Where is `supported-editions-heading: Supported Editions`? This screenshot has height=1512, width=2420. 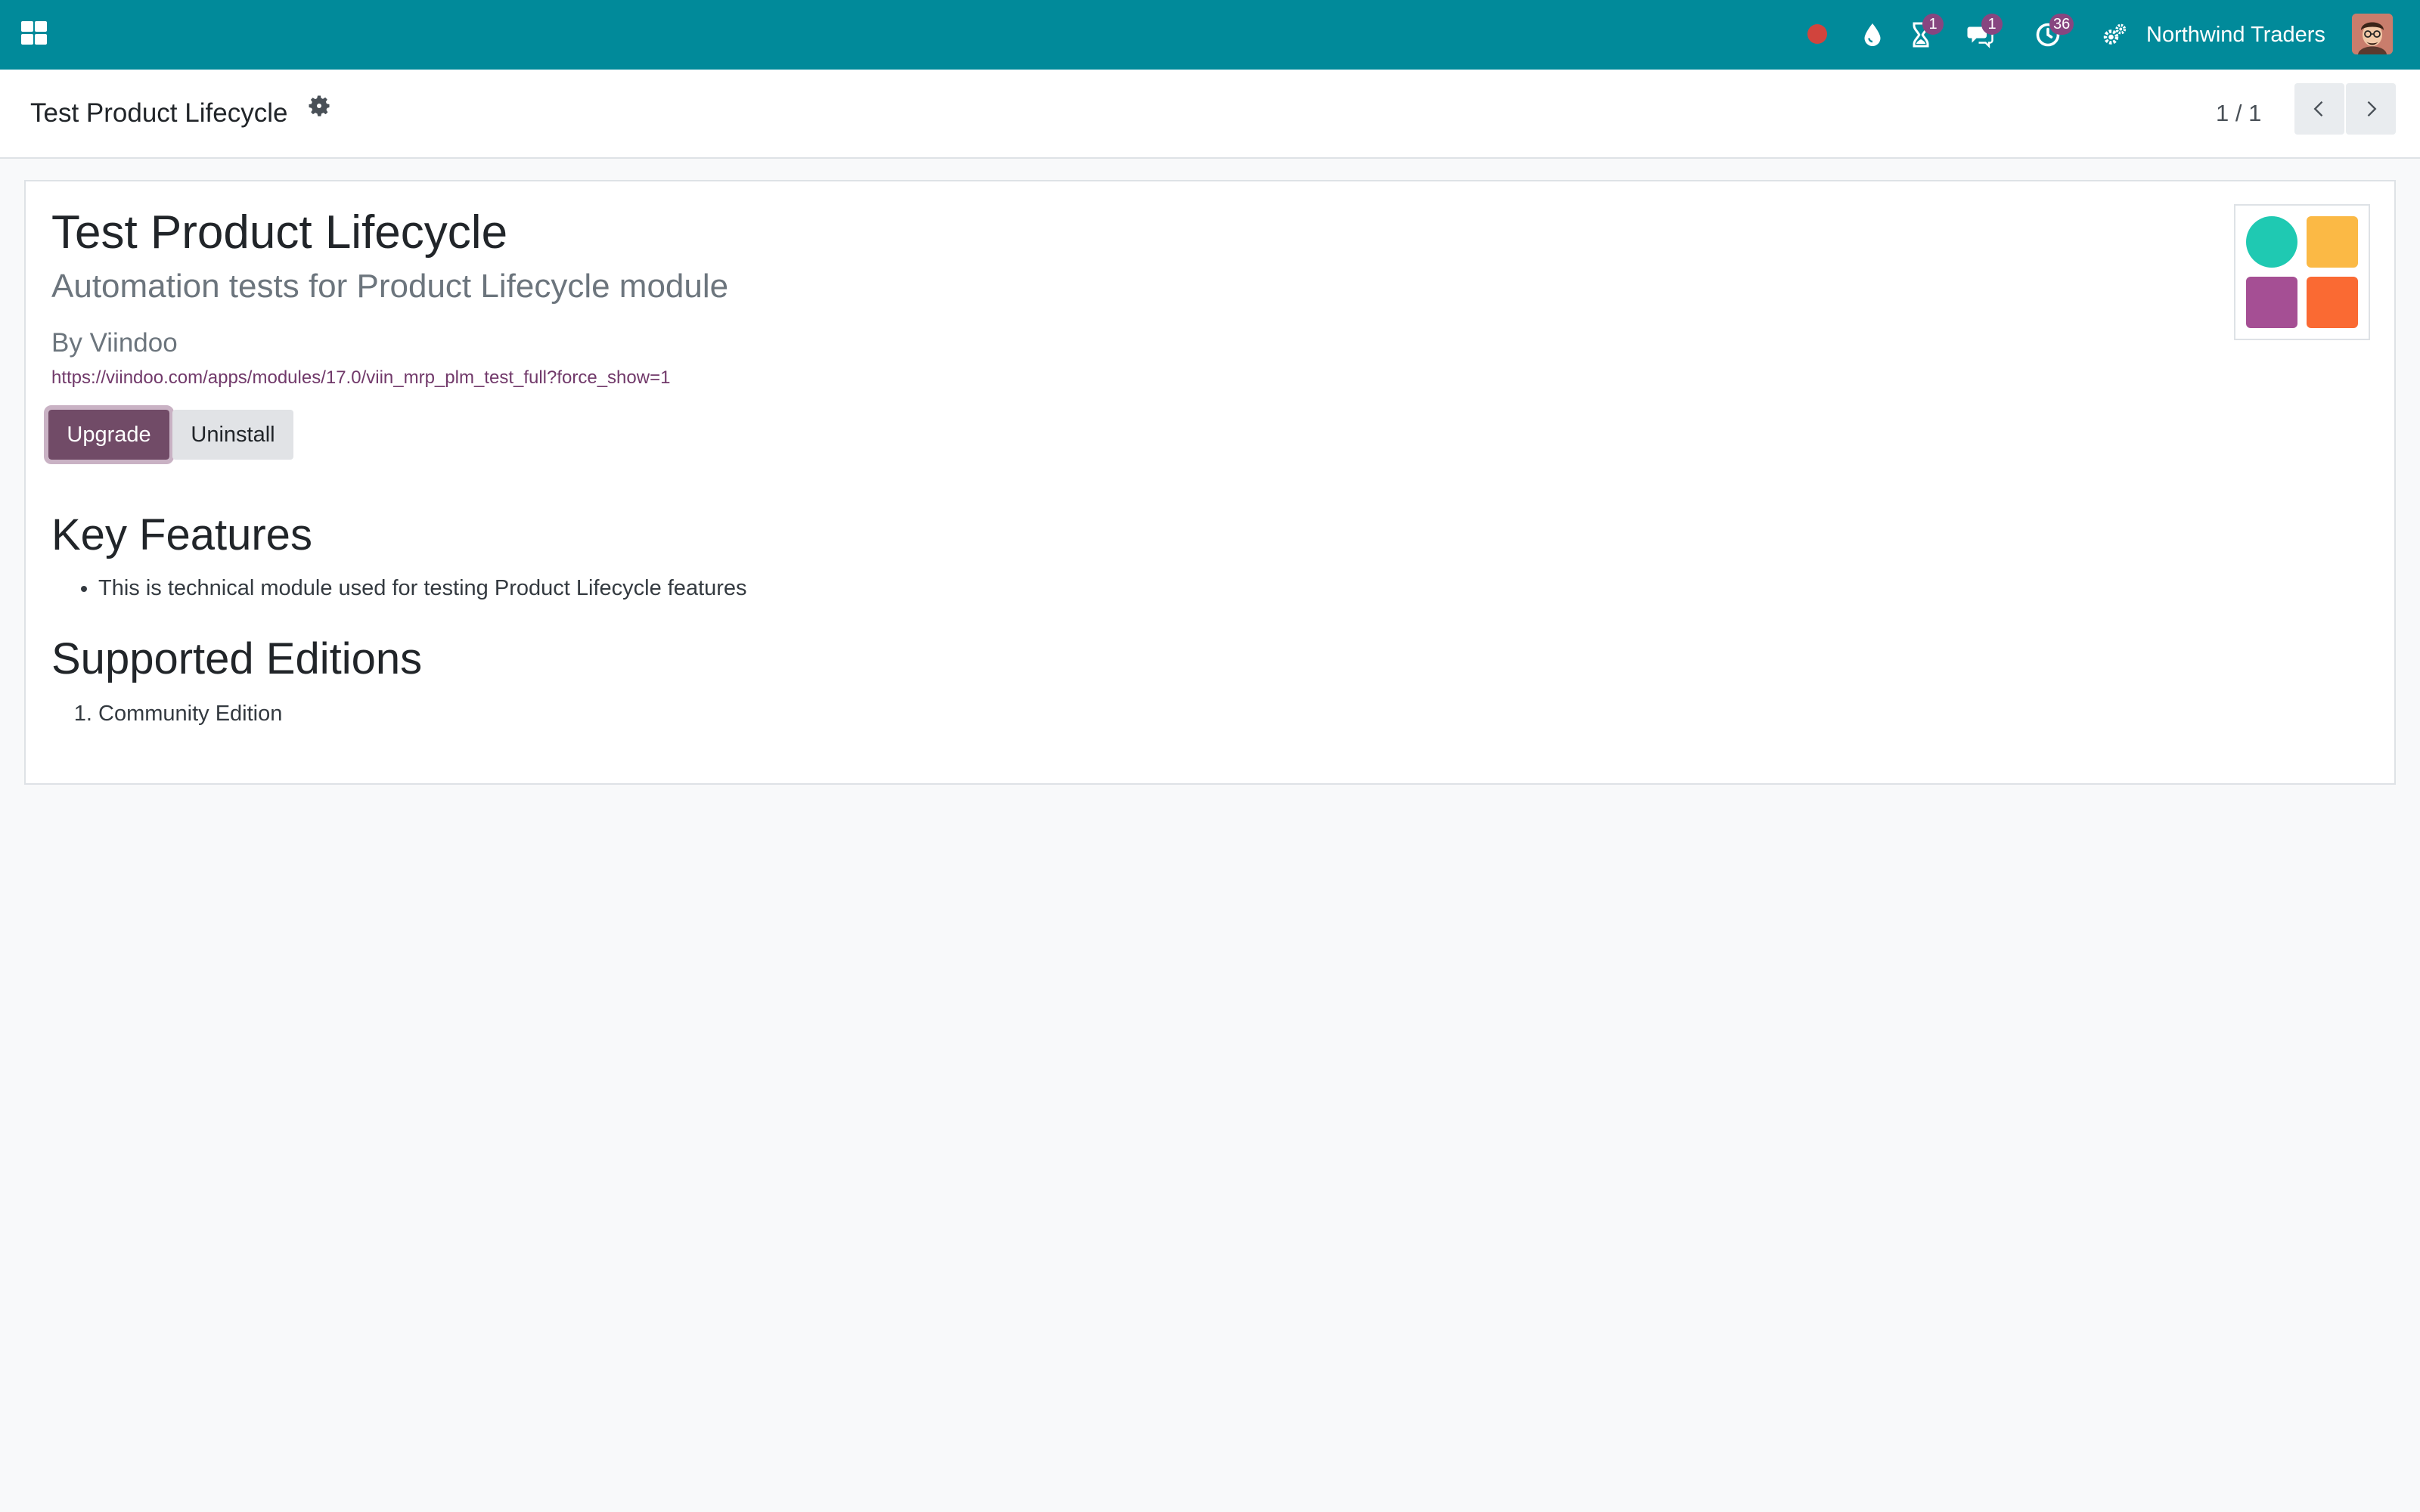 supported-editions-heading: Supported Editions is located at coordinates (237, 658).